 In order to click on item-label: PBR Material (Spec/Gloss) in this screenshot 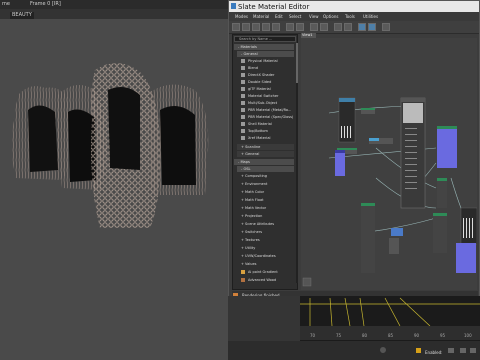, I will do `click(271, 117)`.